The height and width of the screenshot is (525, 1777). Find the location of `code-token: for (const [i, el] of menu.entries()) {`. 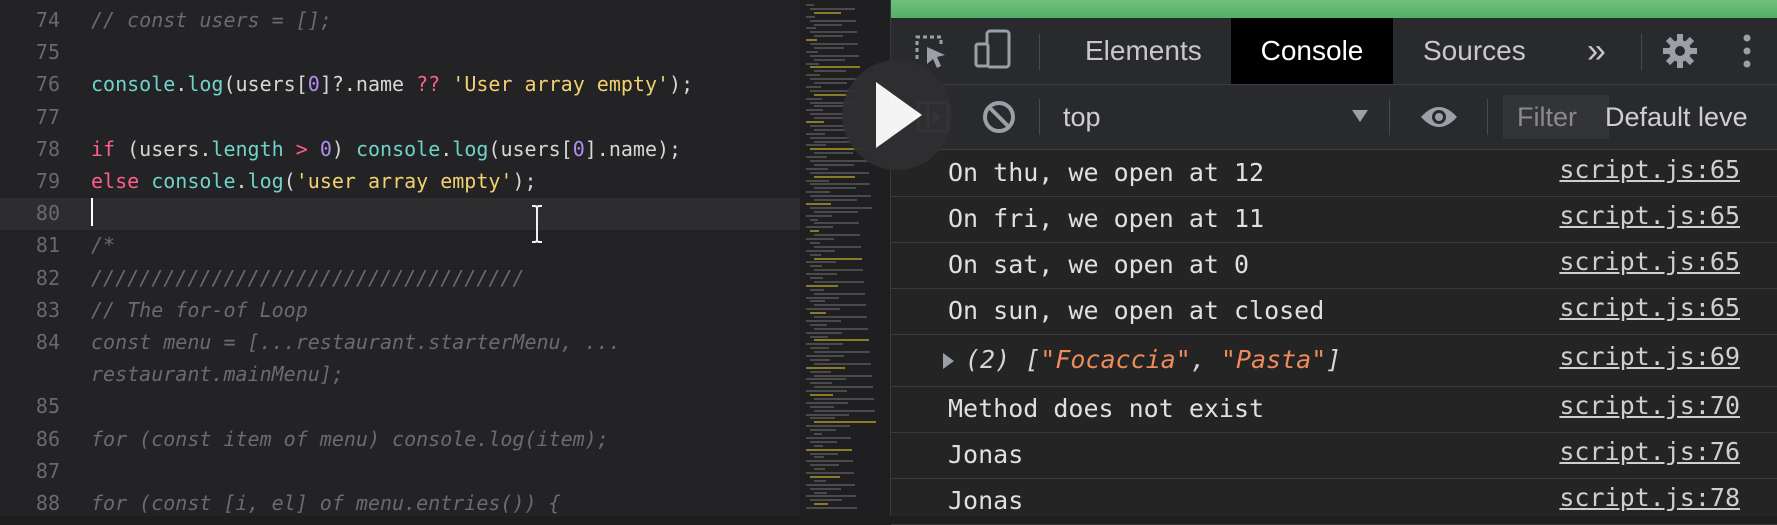

code-token: for (const [i, el] of menu.entries()) { is located at coordinates (326, 503).